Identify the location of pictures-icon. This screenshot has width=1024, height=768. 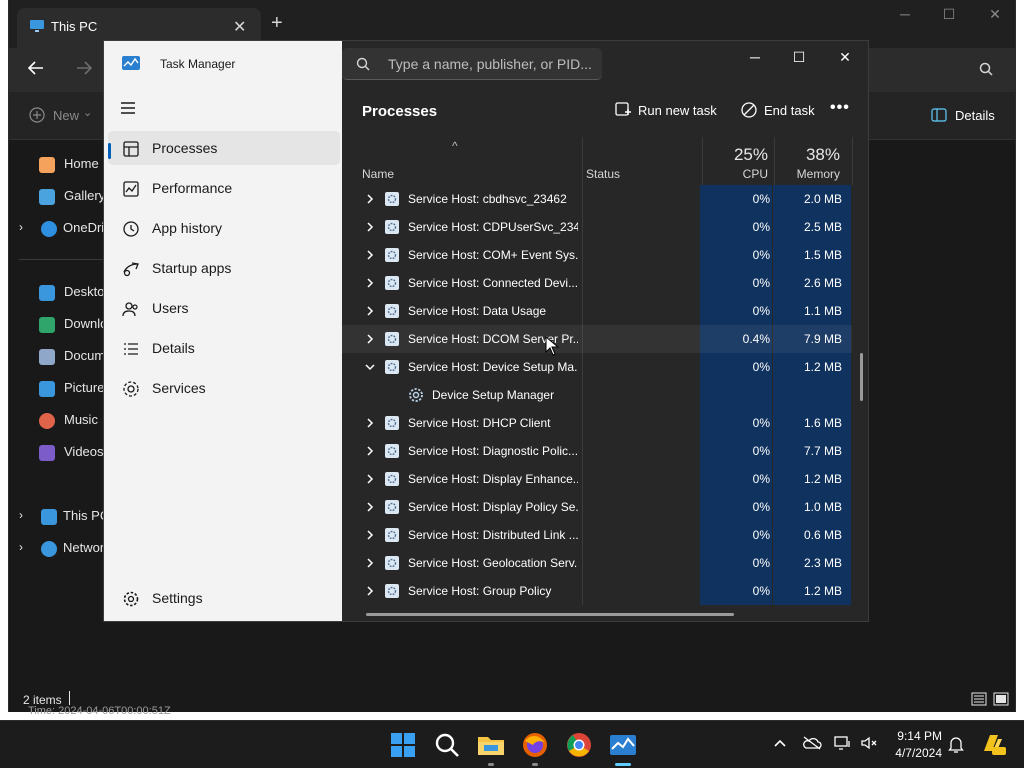
(47, 389).